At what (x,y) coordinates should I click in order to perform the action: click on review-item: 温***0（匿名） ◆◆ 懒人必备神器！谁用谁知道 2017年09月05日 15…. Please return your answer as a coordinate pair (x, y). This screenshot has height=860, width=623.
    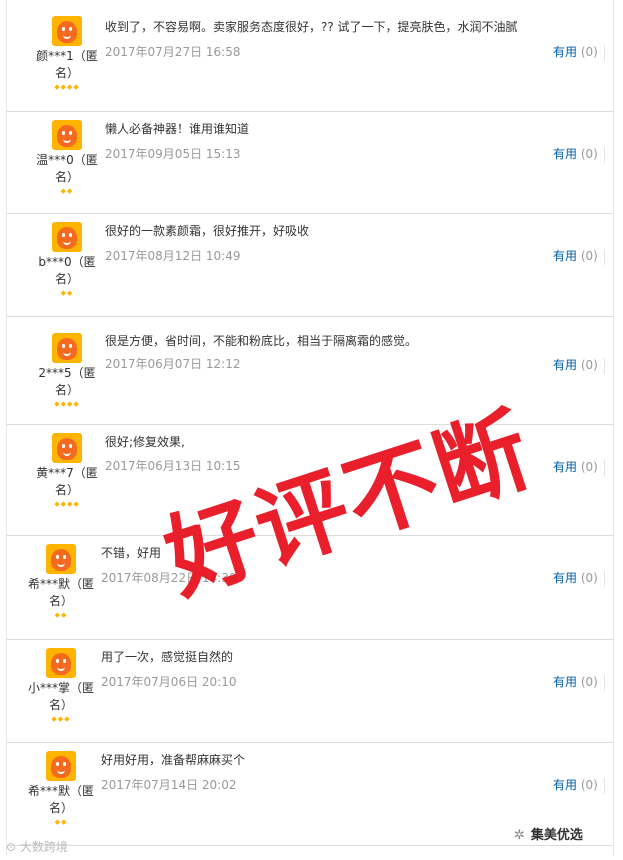
    Looking at the image, I should click on (310, 163).